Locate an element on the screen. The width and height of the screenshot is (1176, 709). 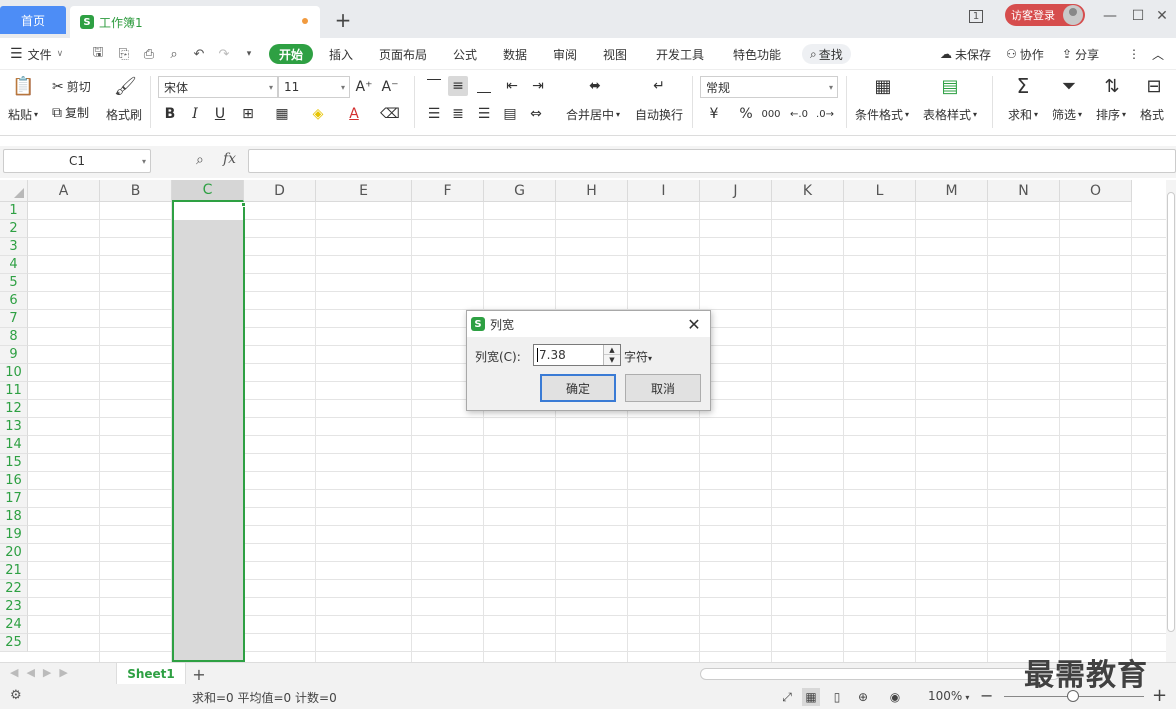
column-header-a: A is located at coordinates (64, 191).